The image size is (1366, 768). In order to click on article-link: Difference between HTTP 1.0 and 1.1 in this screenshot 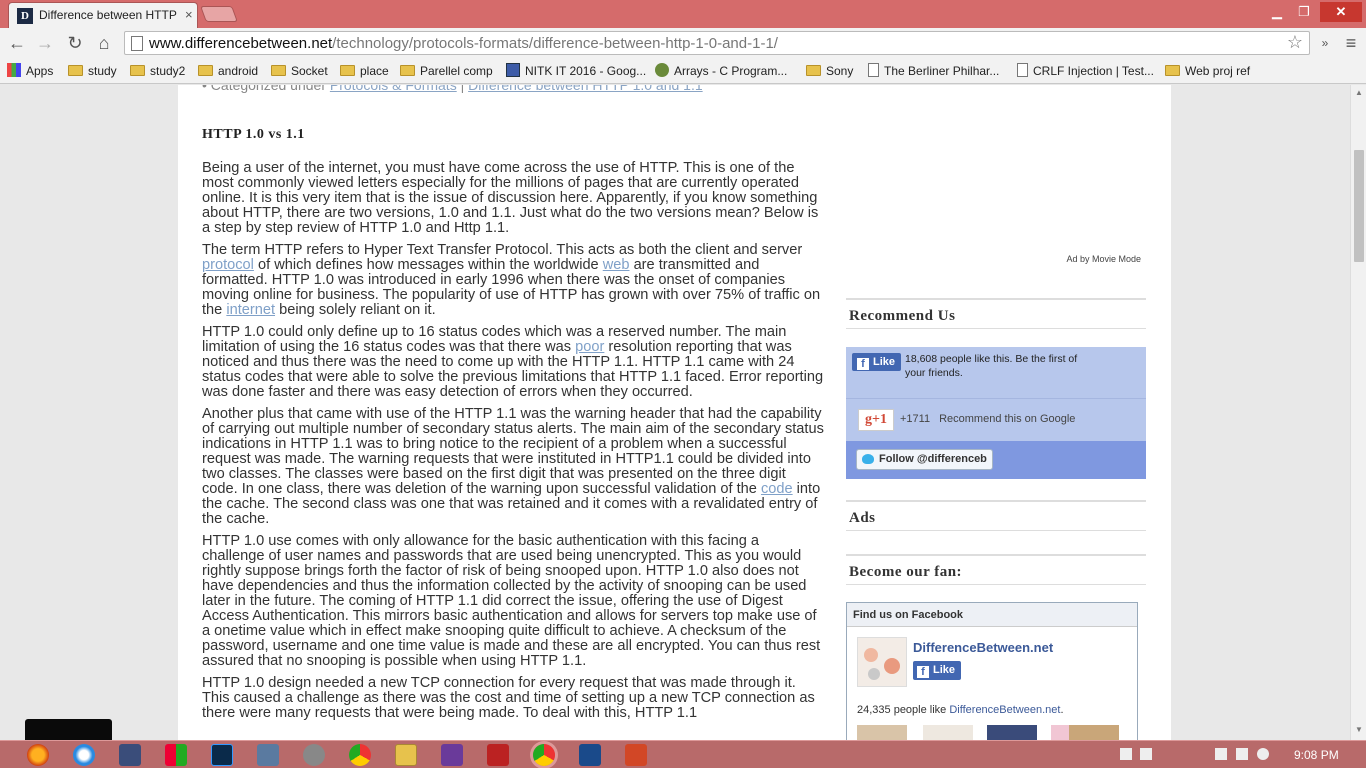, I will do `click(585, 89)`.